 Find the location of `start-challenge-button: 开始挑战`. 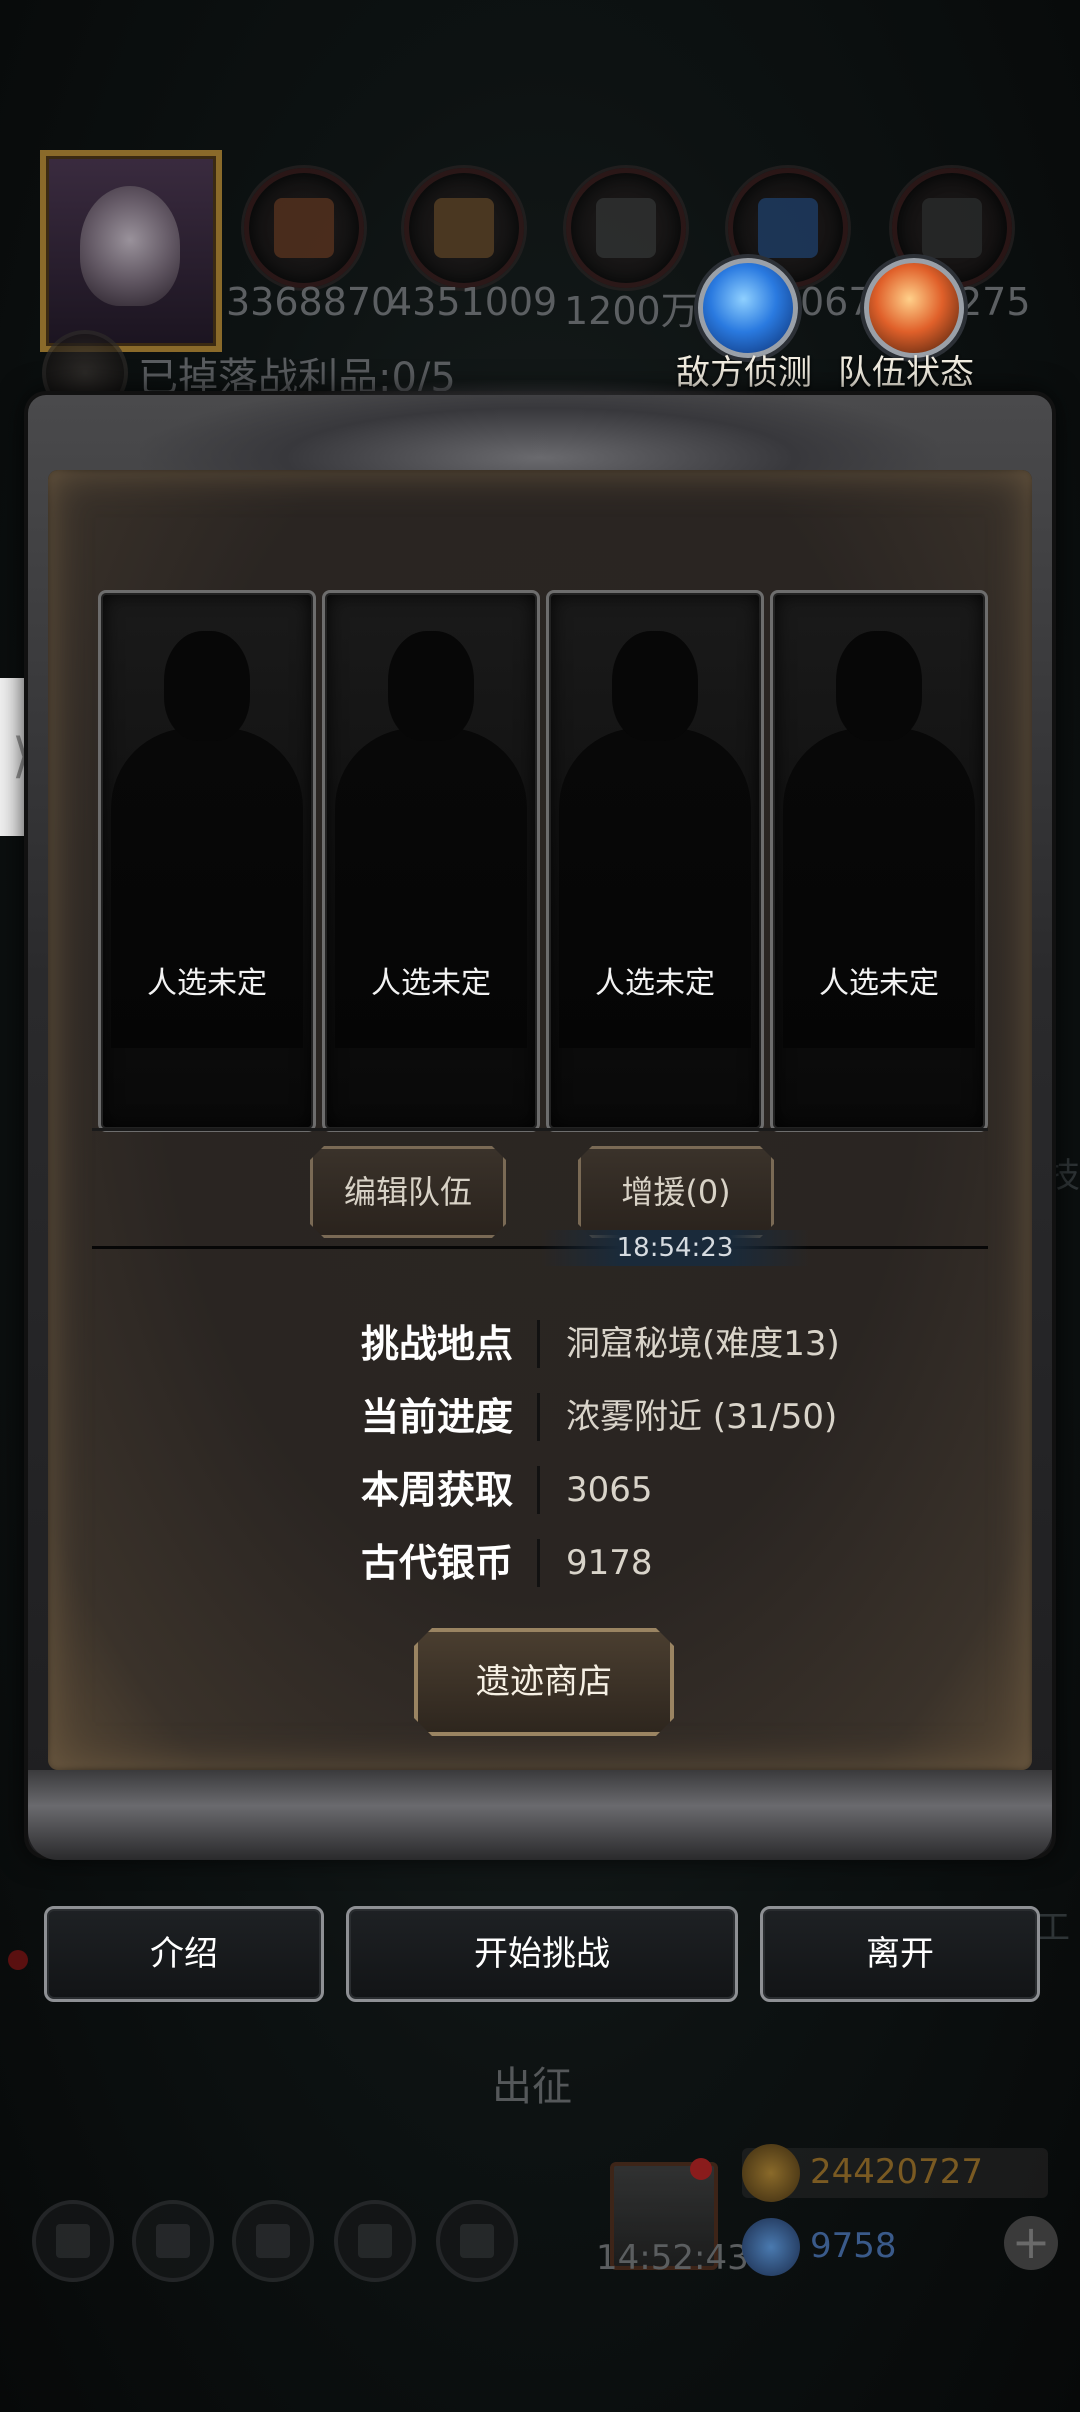

start-challenge-button: 开始挑战 is located at coordinates (542, 1954).